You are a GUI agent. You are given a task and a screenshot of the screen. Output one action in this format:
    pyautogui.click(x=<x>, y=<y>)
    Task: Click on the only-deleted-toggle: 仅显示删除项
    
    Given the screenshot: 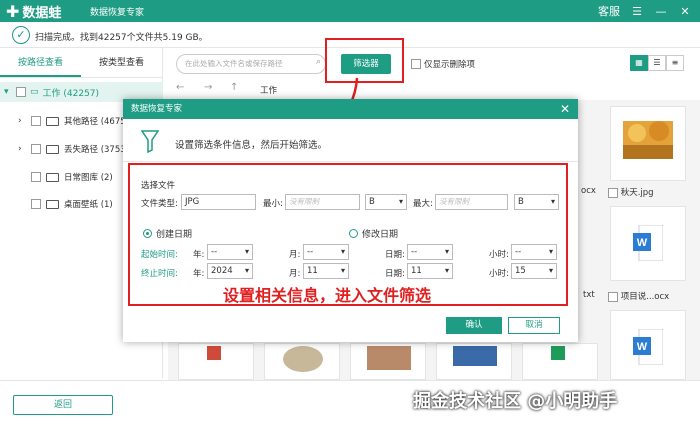 What is the action you would take?
    pyautogui.click(x=443, y=64)
    